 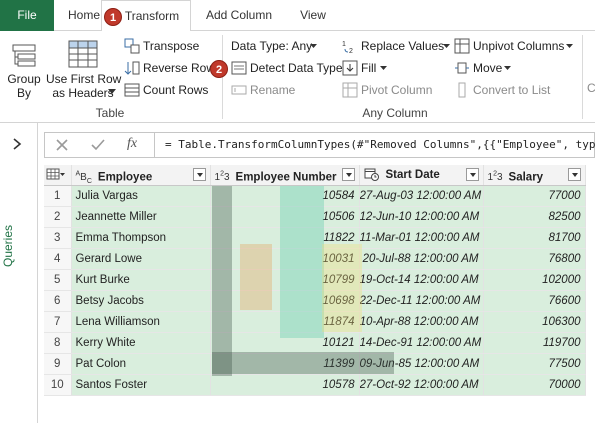 What do you see at coordinates (24, 55) in the screenshot?
I see `group-by-icon` at bounding box center [24, 55].